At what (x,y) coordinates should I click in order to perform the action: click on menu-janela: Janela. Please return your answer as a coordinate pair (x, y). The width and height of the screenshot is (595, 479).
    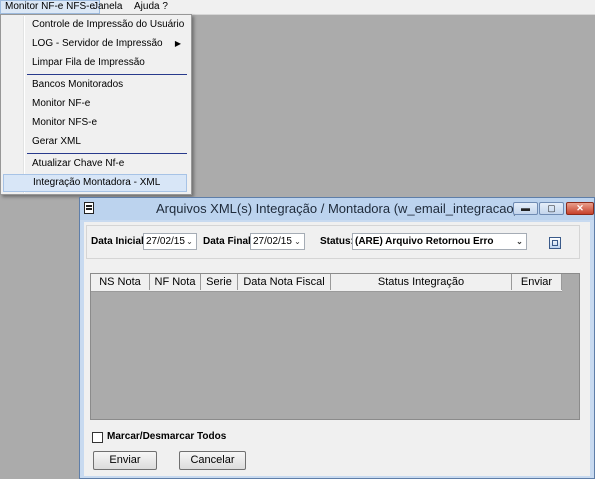
    Looking at the image, I should click on (107, 7).